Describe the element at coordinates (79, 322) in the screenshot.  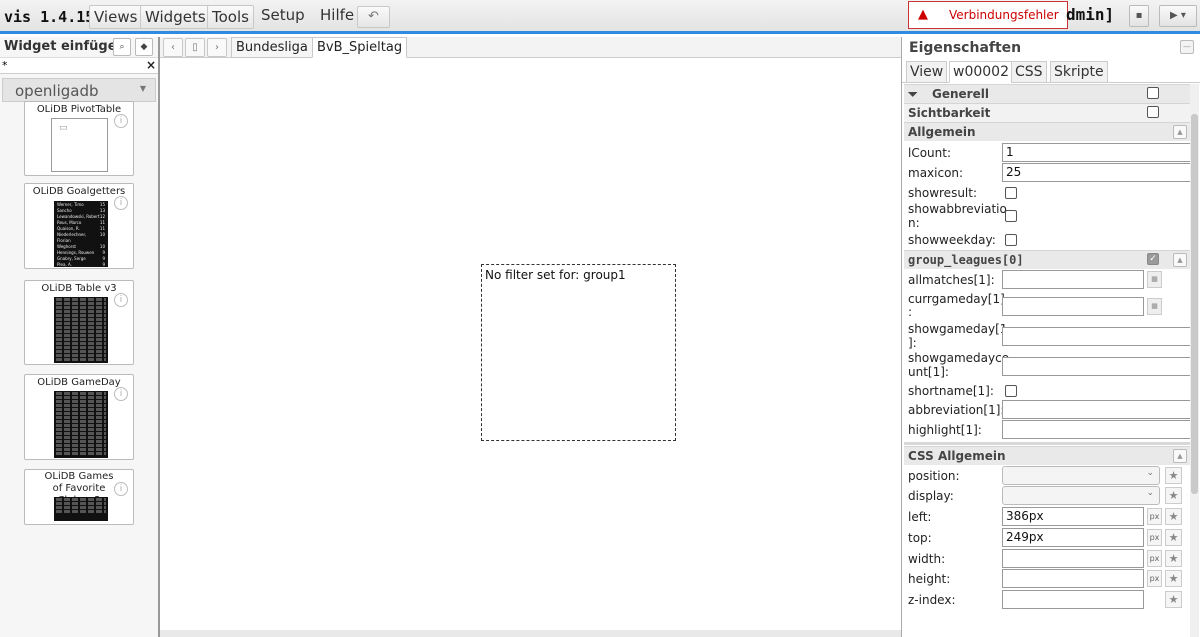
I see `widget-card-table-v3: OLiDB Table v3 i` at that location.